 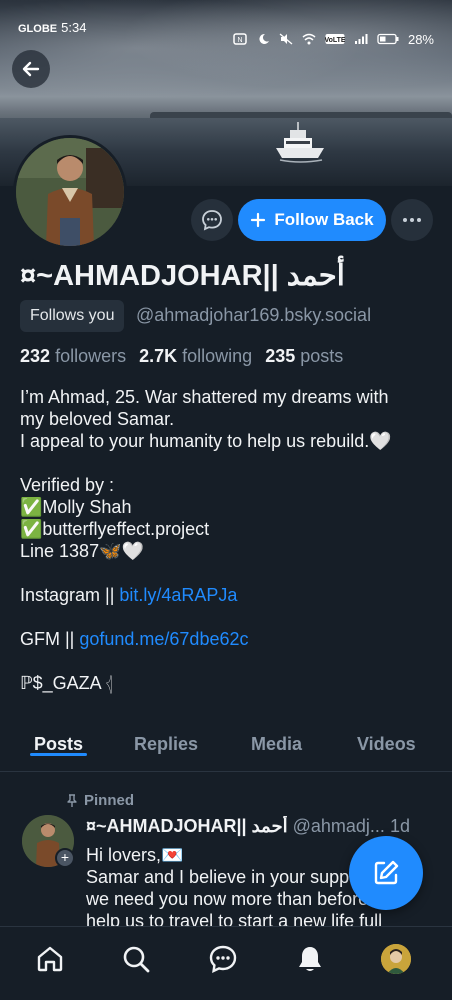 I want to click on profile-stats: 232 followers 2.7K following 235 posts, so click(x=181, y=356).